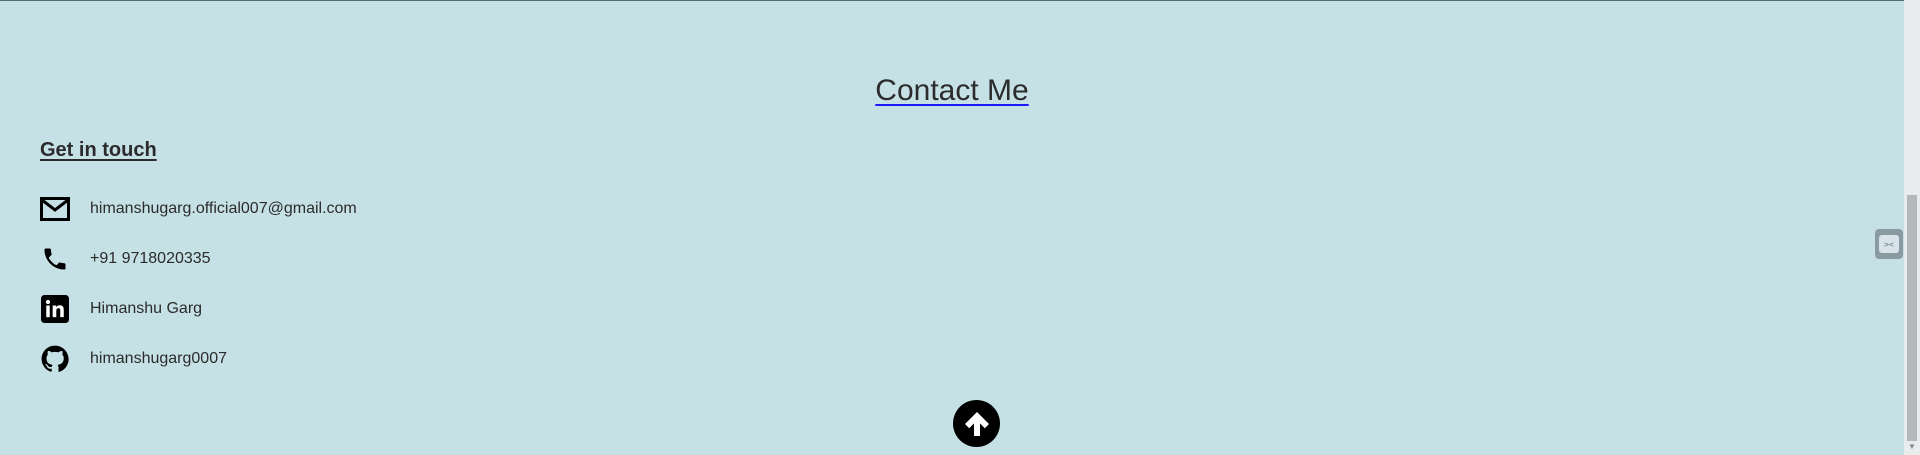  I want to click on github-icon, so click(55, 359).